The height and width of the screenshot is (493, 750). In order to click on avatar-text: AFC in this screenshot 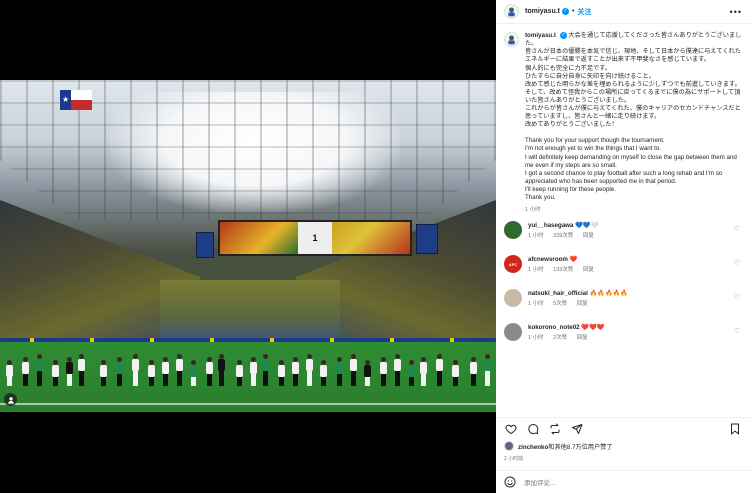, I will do `click(513, 264)`.